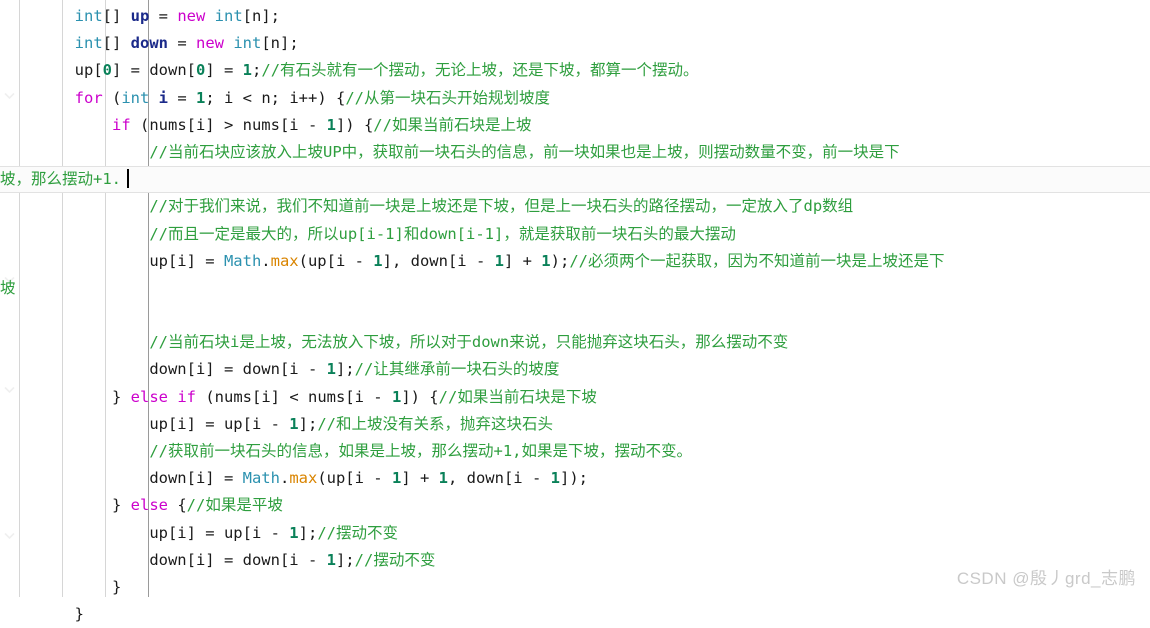 The image size is (1150, 628). What do you see at coordinates (154, 70) in the screenshot?
I see `token-plain: ] = down[` at bounding box center [154, 70].